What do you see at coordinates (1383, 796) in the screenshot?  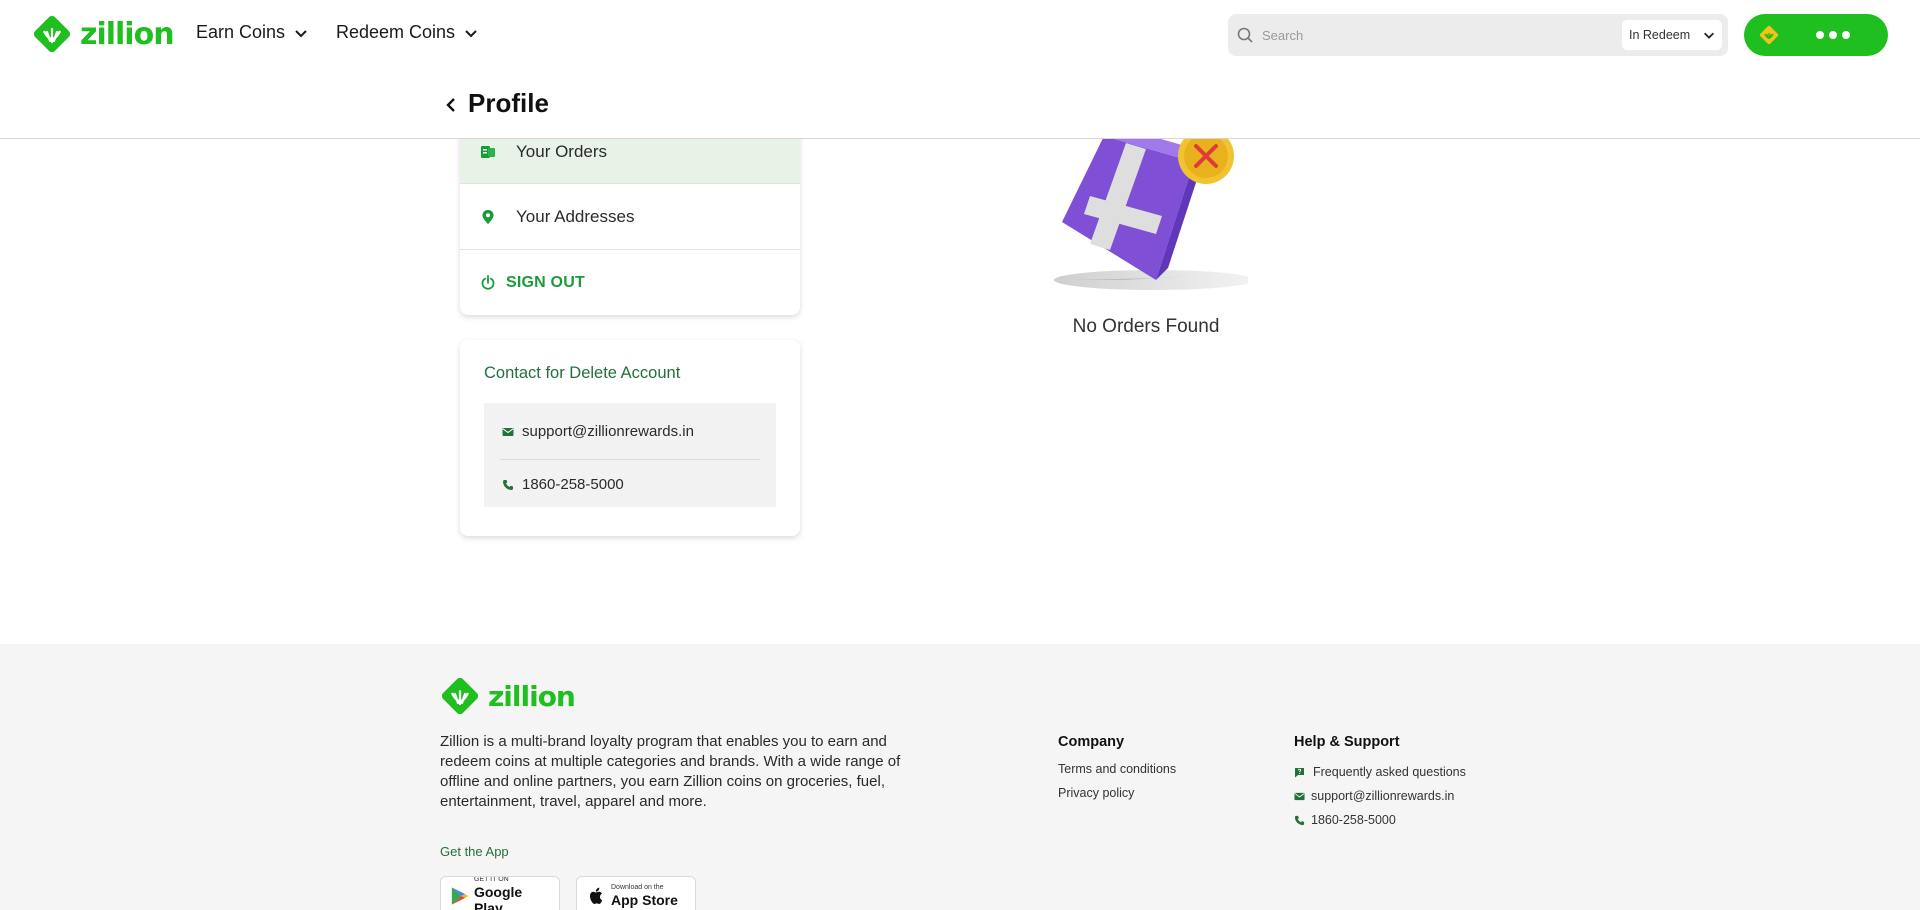 I see `footer-email: support@zillionrewards.in` at bounding box center [1383, 796].